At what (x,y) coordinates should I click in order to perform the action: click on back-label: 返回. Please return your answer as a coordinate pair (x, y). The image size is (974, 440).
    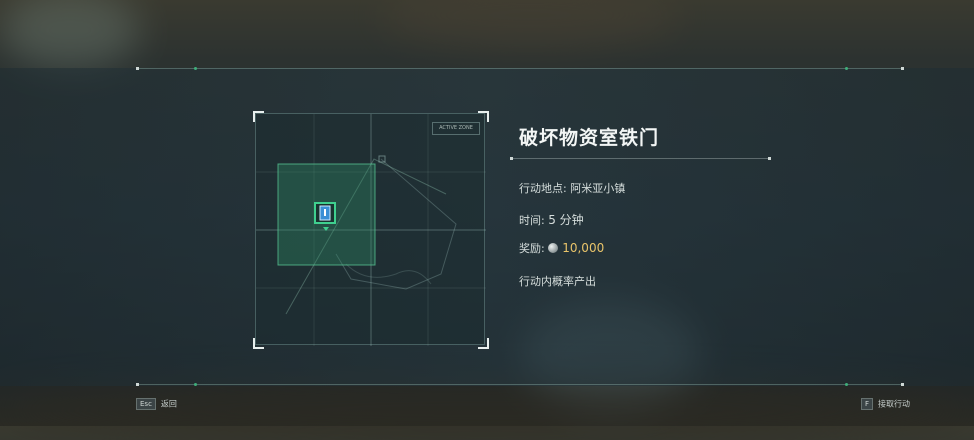
    Looking at the image, I should click on (168, 404).